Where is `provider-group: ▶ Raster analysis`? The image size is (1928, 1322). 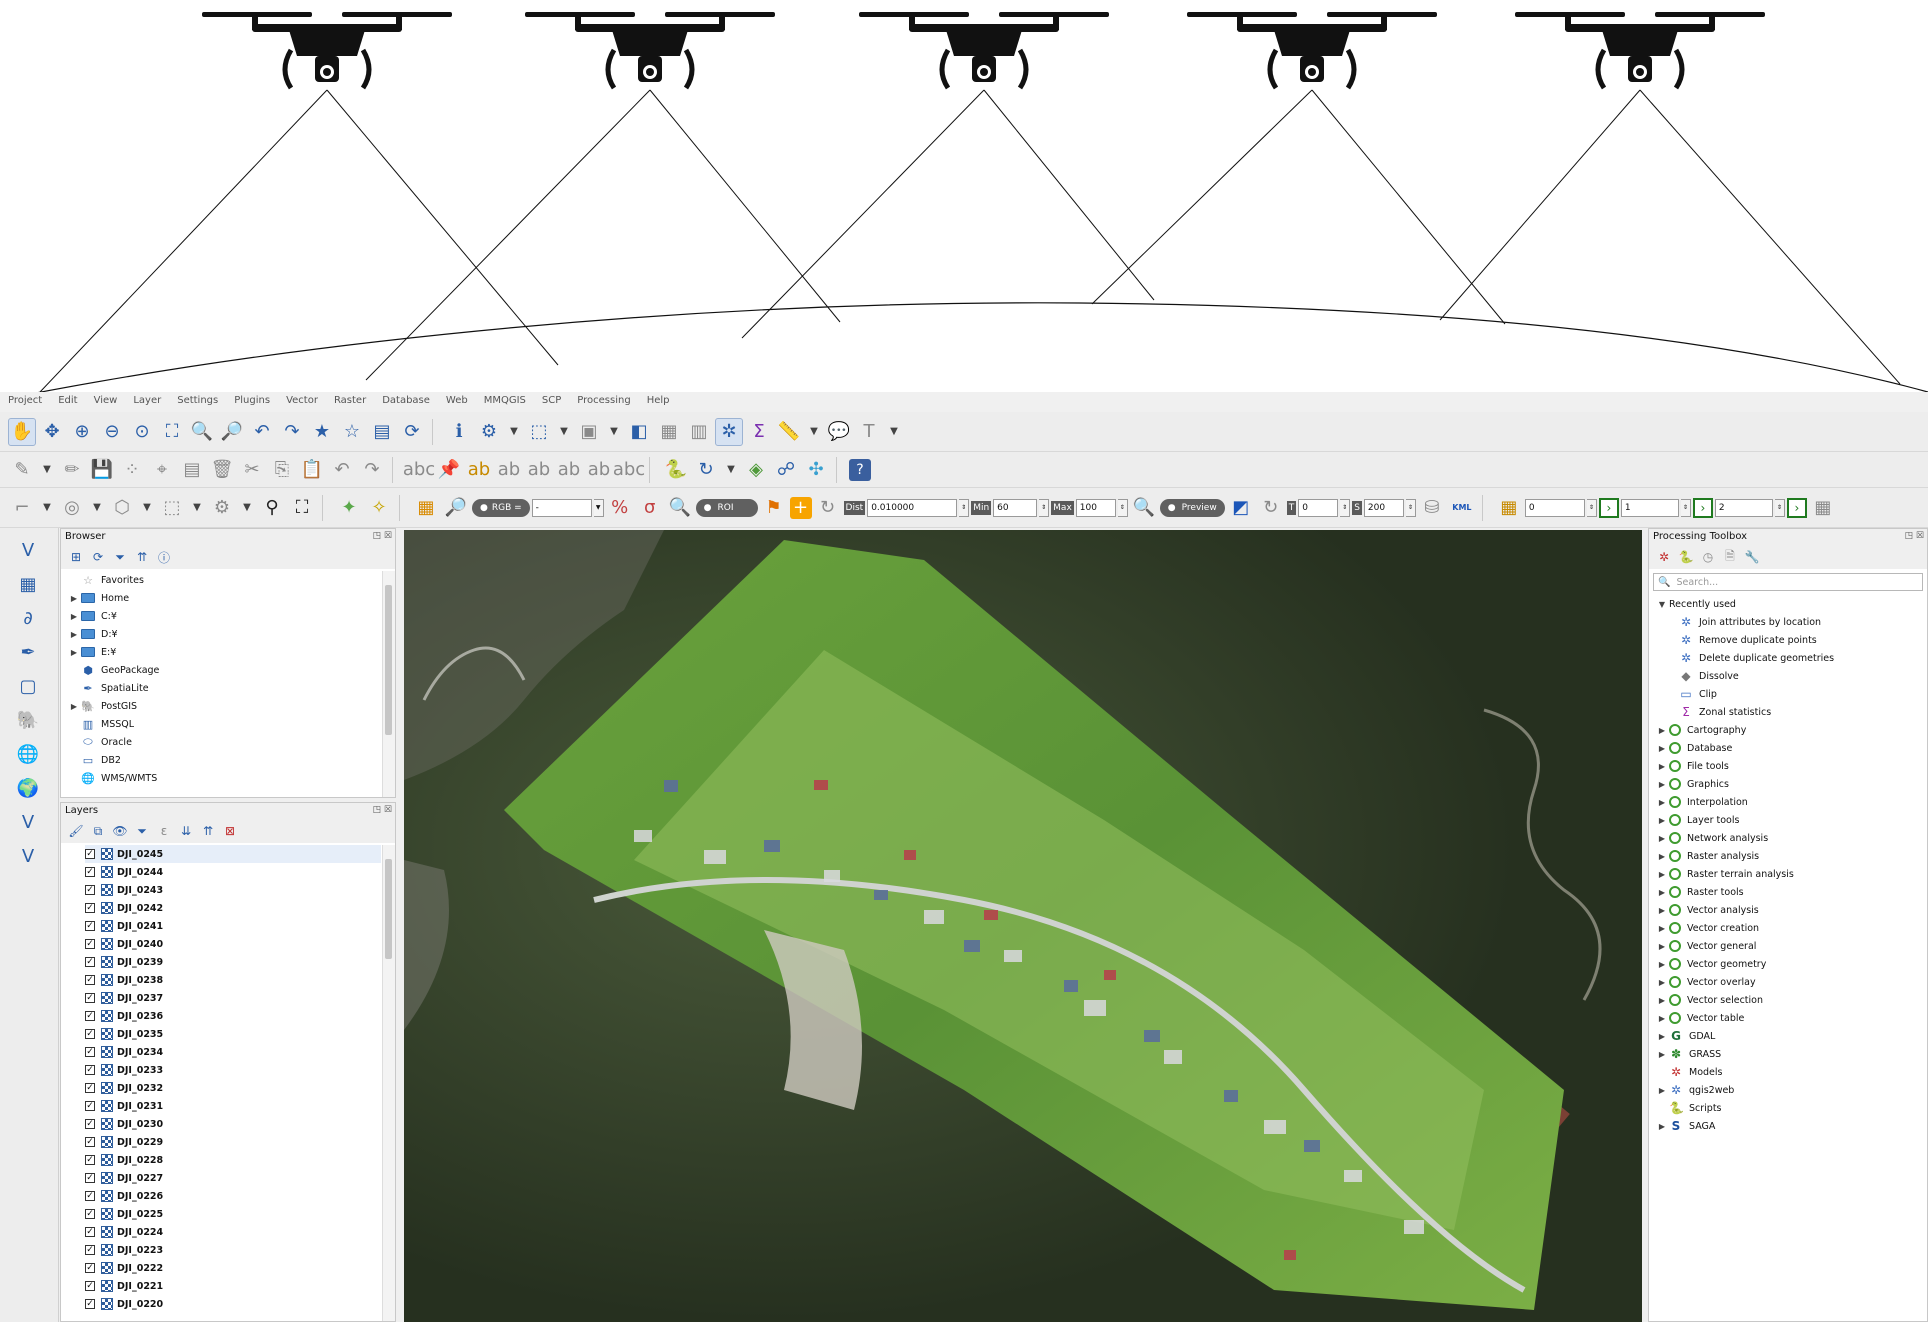 provider-group: ▶ Raster analysis is located at coordinates (1789, 856).